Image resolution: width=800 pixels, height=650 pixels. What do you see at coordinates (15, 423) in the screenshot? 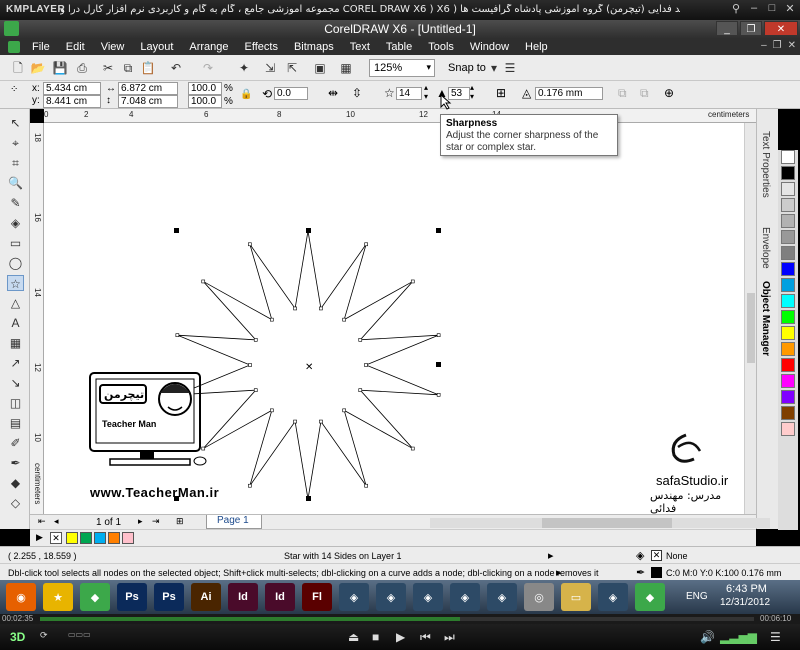
I see `transparency-tool-icon: ▤` at bounding box center [15, 423].